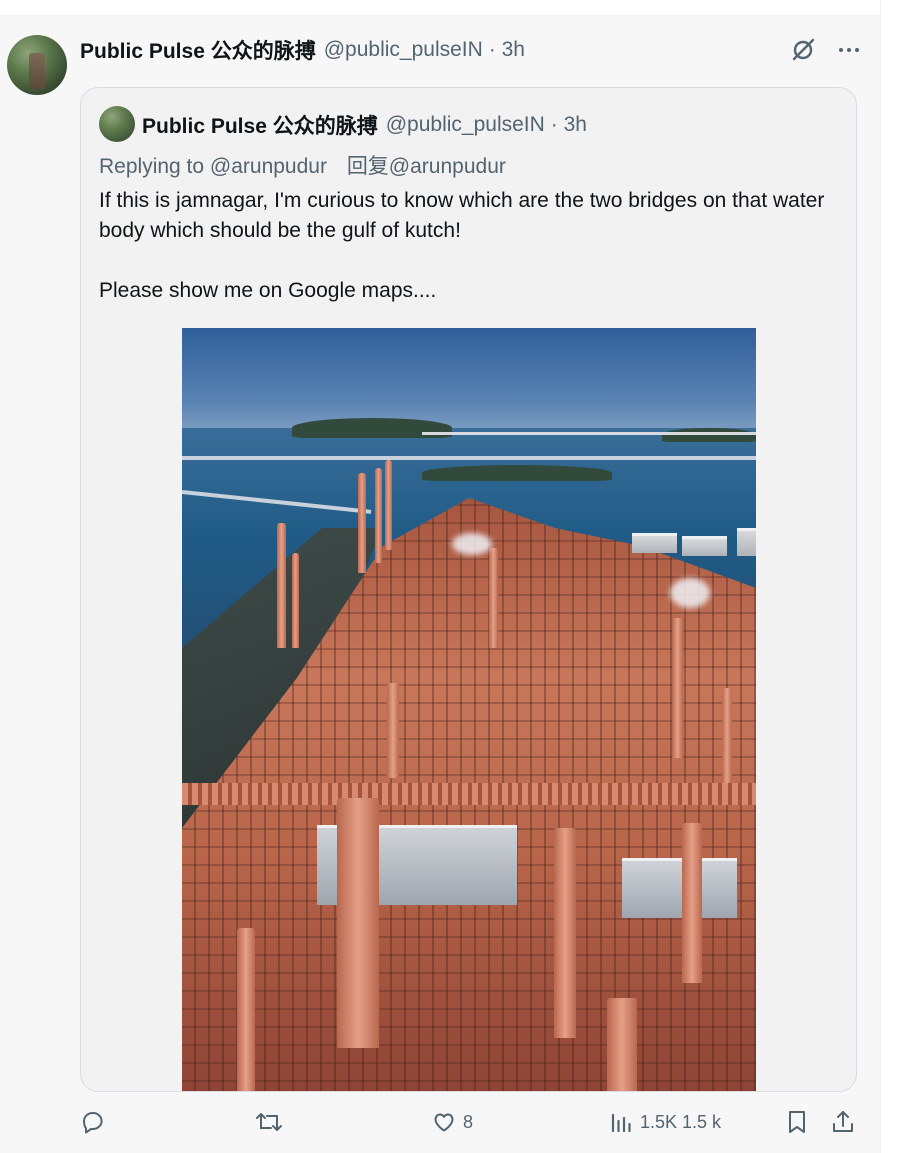 This screenshot has height=1153, width=899. I want to click on views-button: 1.5K 1.5 k, so click(664, 1122).